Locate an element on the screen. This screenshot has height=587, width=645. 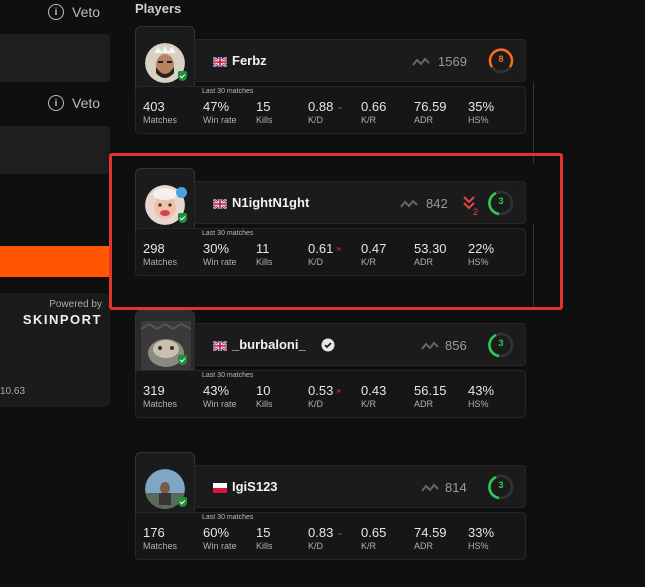
sponsor-panel: Powered by SKINPORT 10.63 is located at coordinates (55, 350).